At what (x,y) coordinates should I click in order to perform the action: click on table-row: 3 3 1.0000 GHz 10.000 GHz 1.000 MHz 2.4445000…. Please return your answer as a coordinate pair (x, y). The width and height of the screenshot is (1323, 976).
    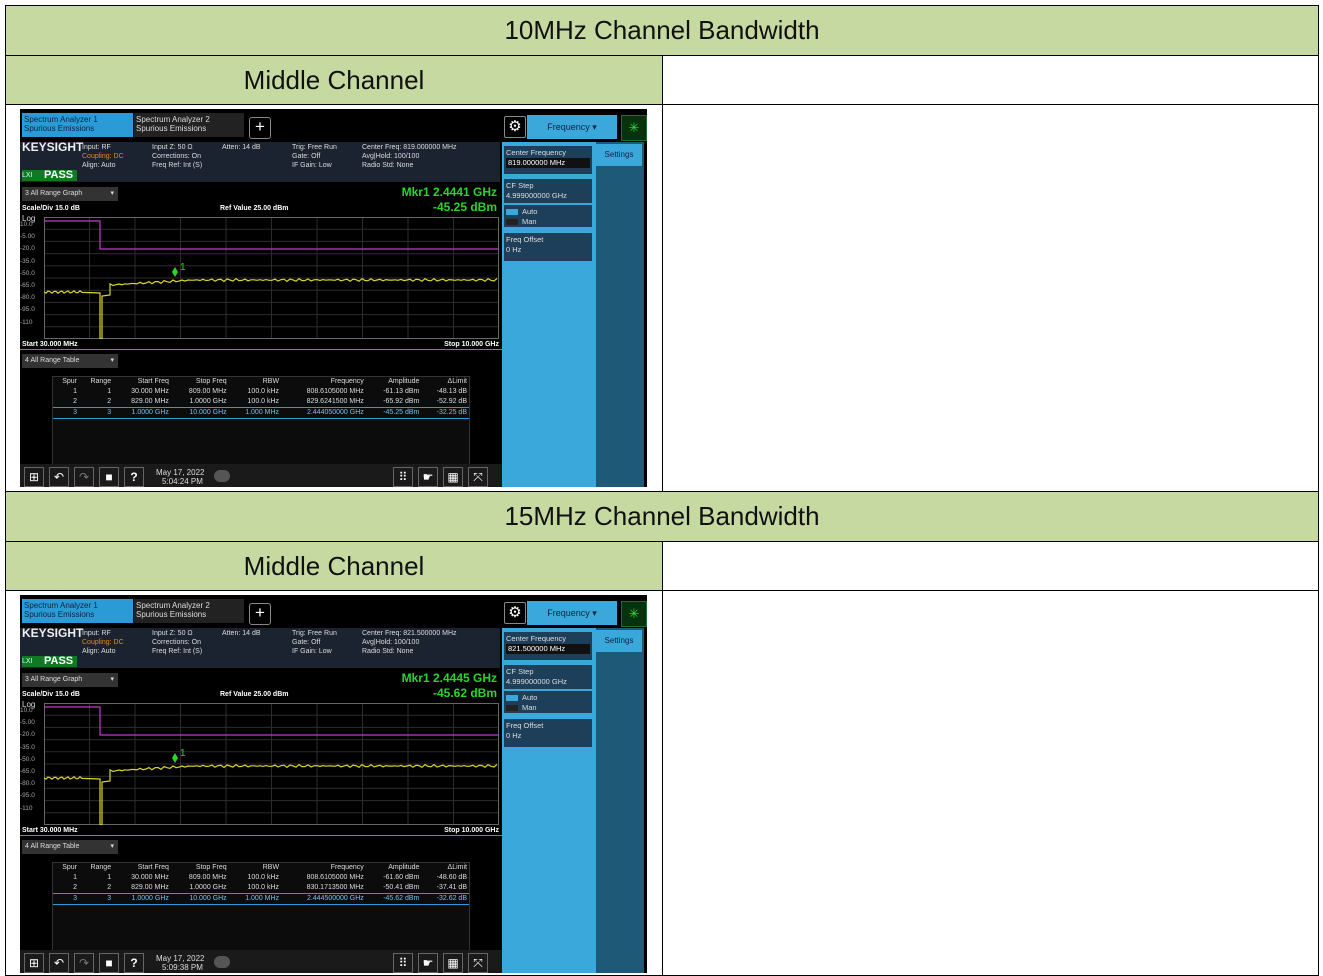
    Looking at the image, I should click on (261, 899).